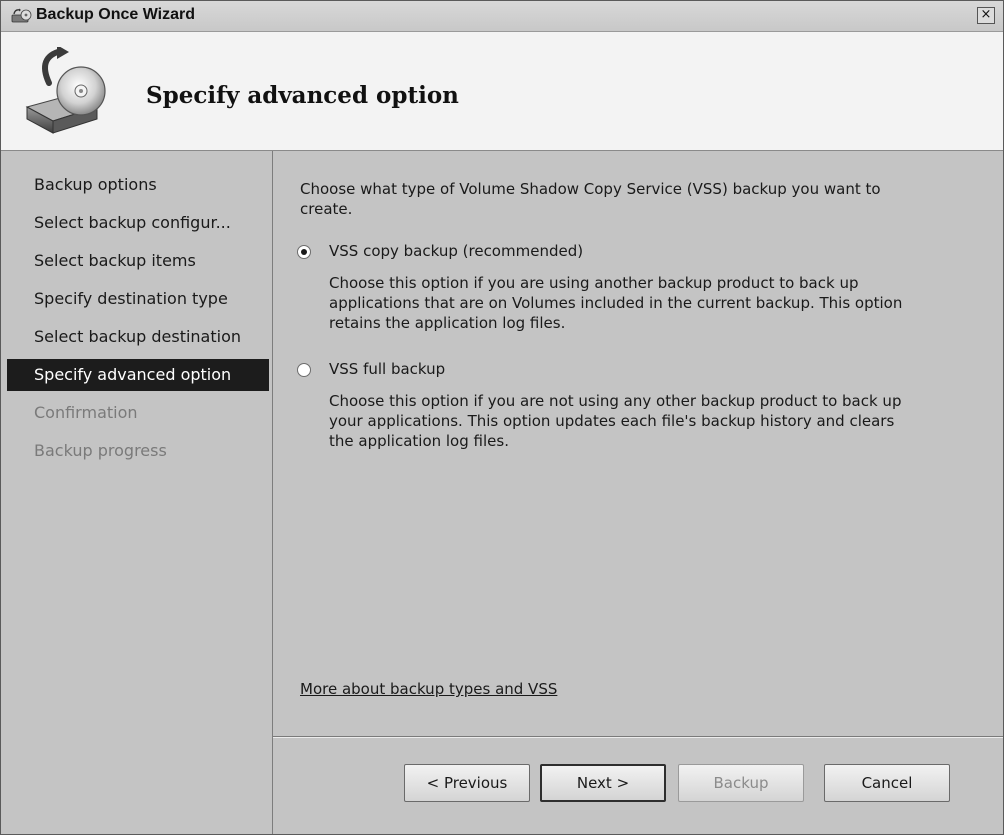 The height and width of the screenshot is (835, 1004). Describe the element at coordinates (138, 299) in the screenshot. I see `nav-item-specify-destination-type: Specify destination type` at that location.